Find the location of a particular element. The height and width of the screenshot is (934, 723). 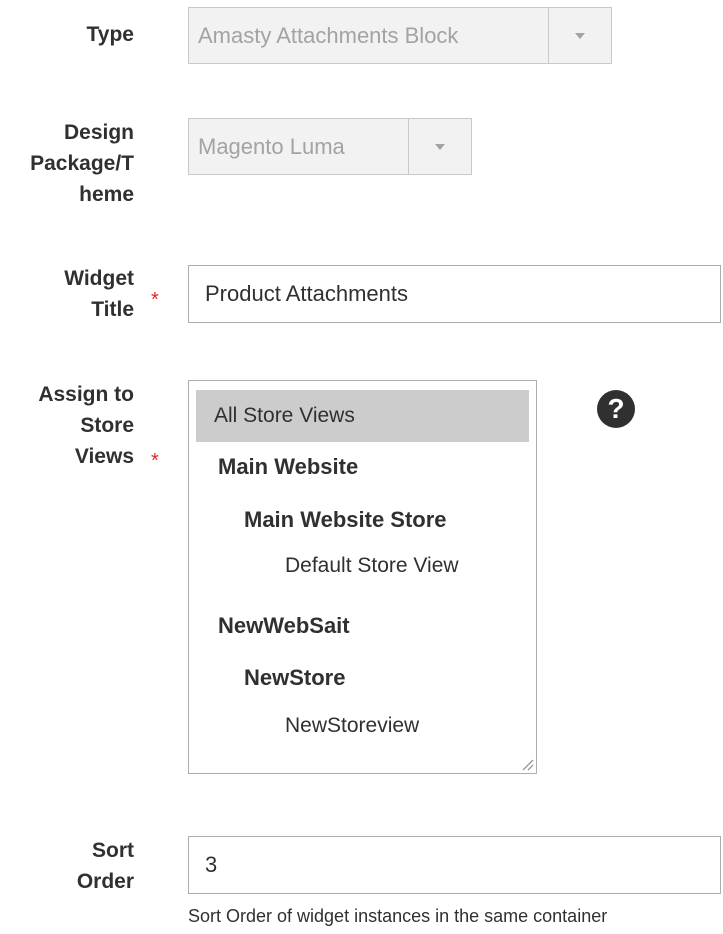

resize-handle-icon is located at coordinates (527, 764).